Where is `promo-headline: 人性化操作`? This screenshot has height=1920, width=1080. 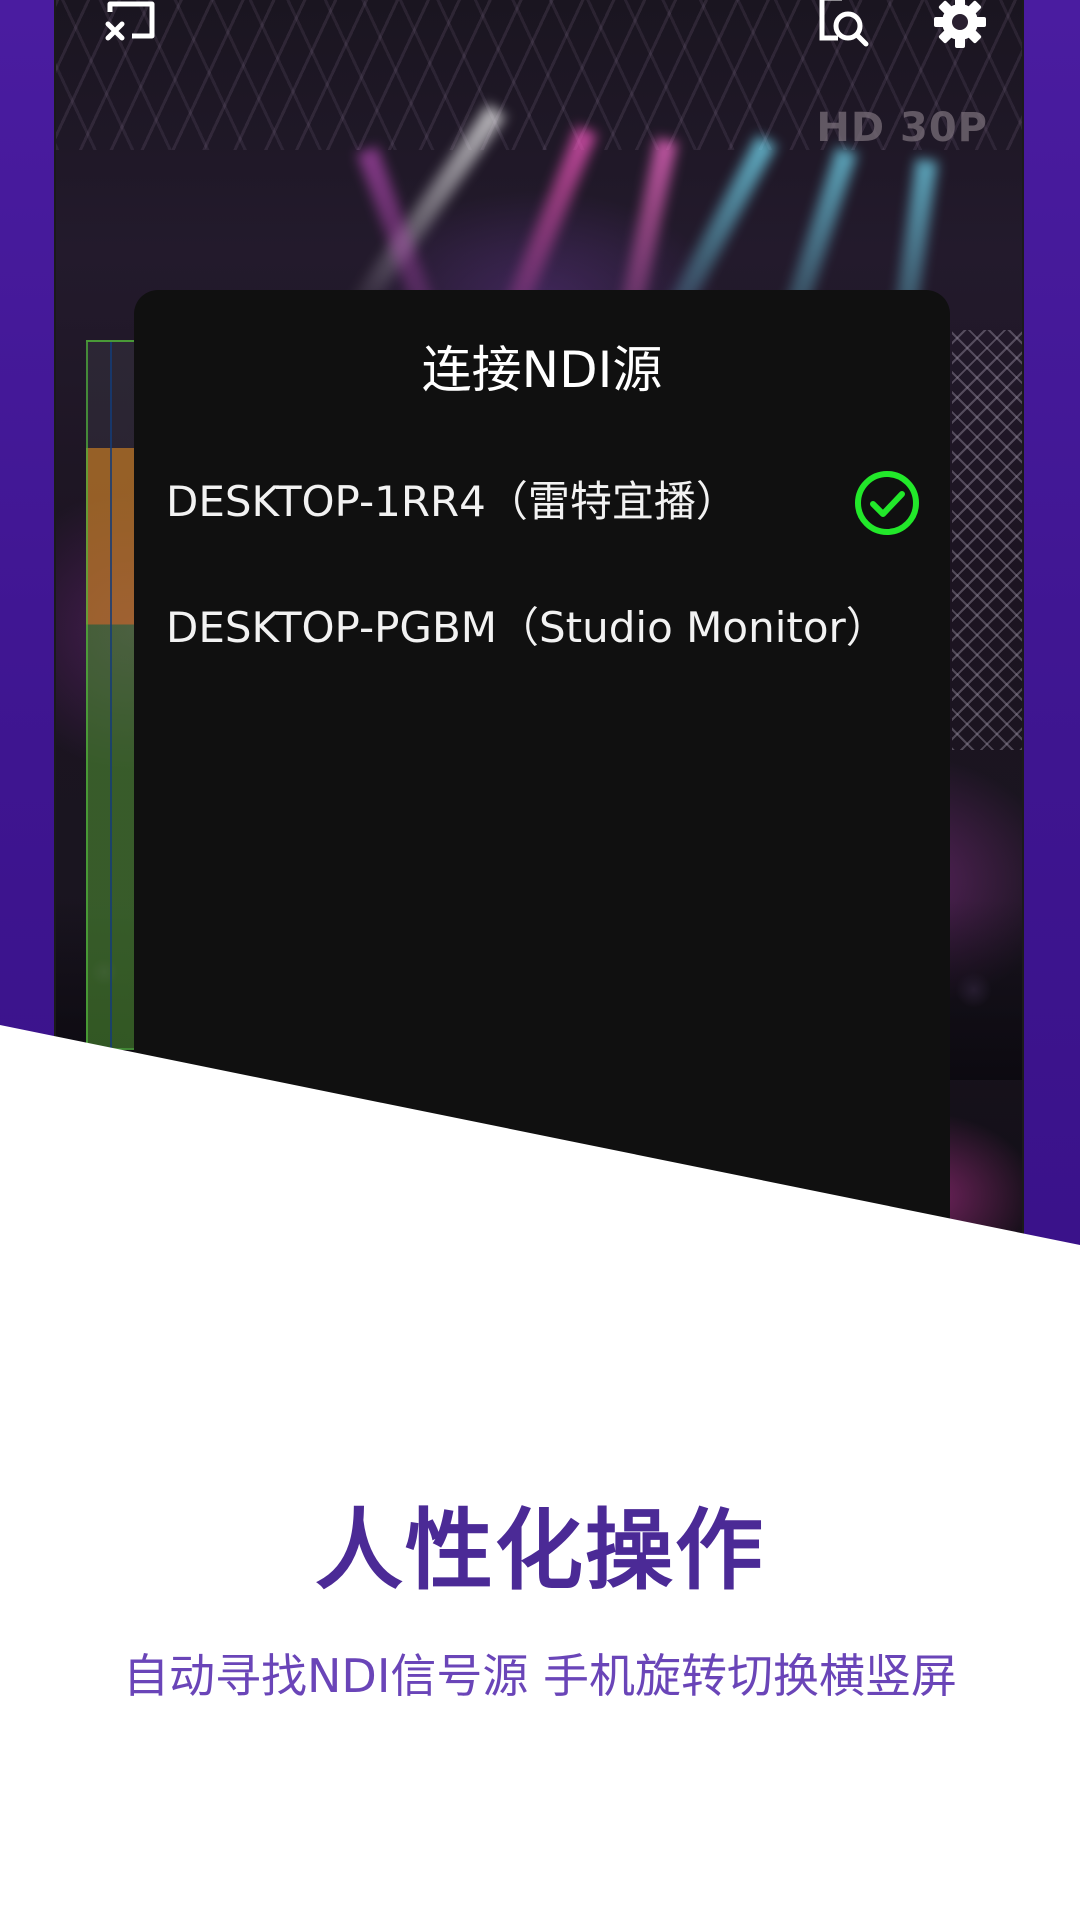 promo-headline: 人性化操作 is located at coordinates (539, 1550).